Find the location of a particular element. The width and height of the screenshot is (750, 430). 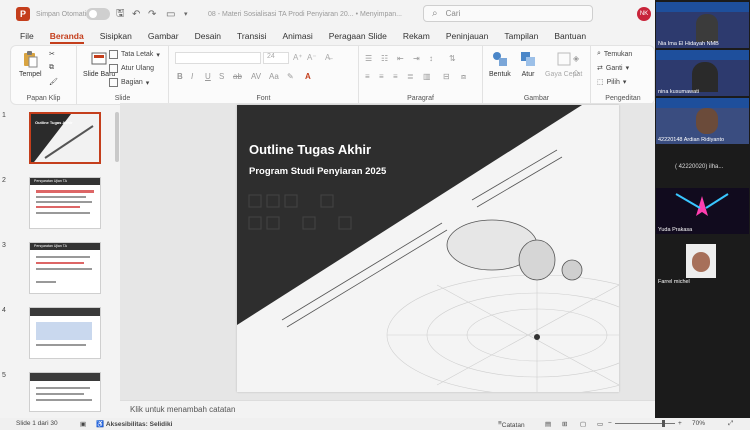

numbering-icon: ☷ is located at coordinates (384, 58).